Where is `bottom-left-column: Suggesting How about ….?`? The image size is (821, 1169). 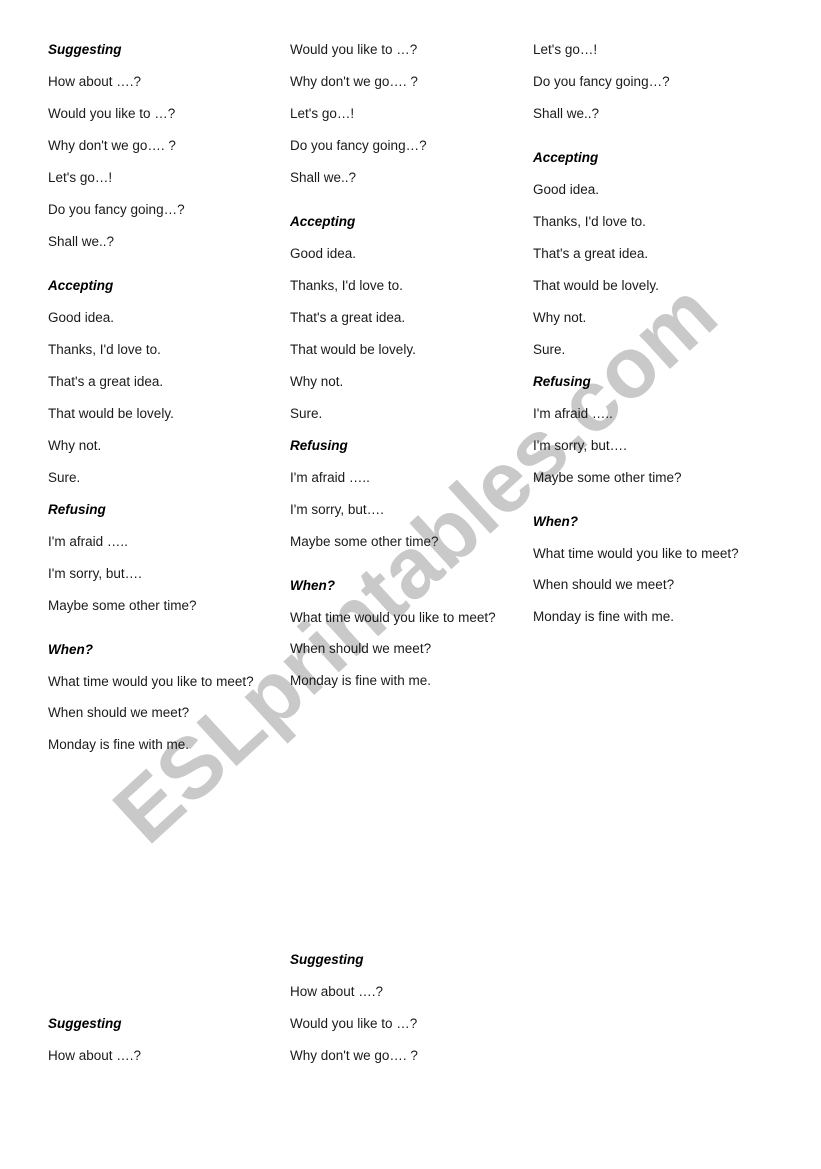 bottom-left-column: Suggesting How about ….? is located at coordinates (158, 1040).